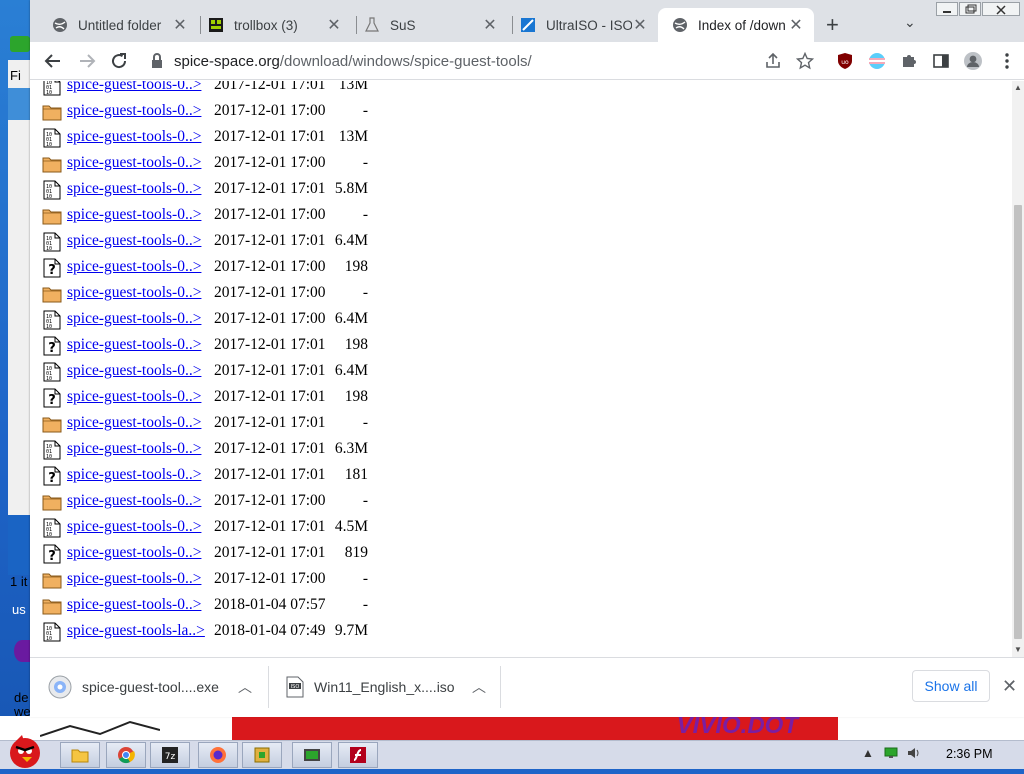  I want to click on extensions-button, so click(909, 61).